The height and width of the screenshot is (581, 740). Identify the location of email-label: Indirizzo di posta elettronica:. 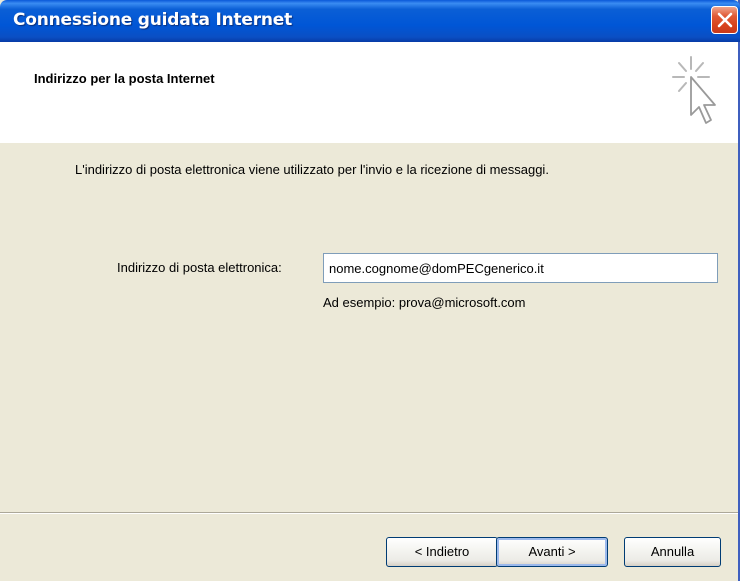
(199, 267).